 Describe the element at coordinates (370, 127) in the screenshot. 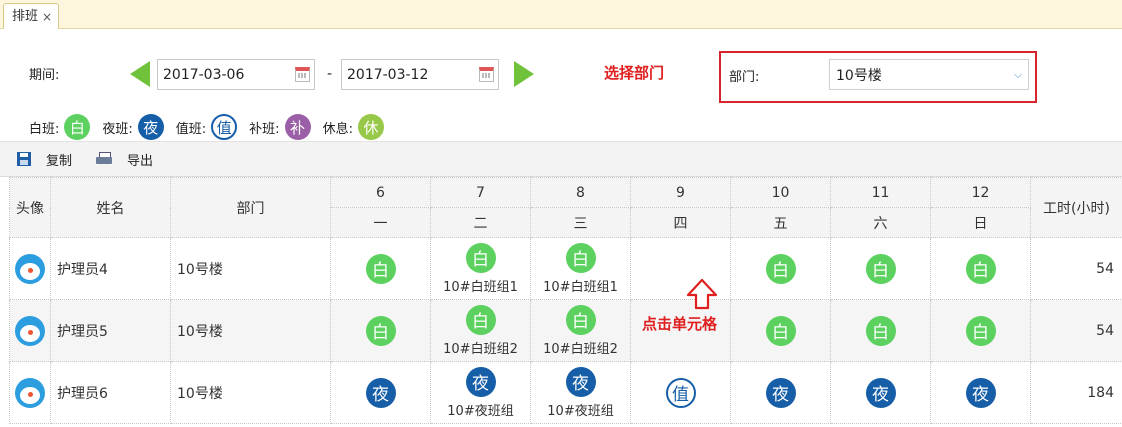

I see `shift-xiu-icon: 休` at that location.